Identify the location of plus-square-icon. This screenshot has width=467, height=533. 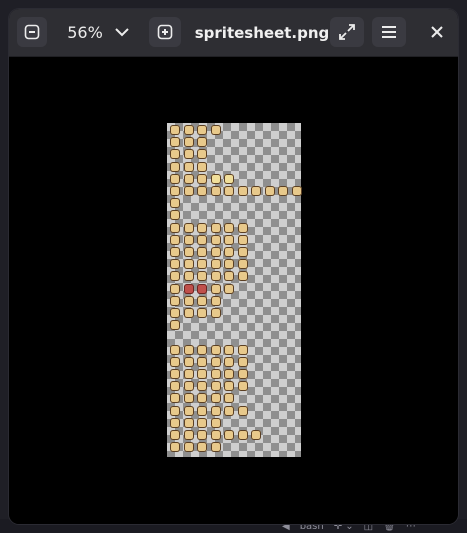
(165, 32).